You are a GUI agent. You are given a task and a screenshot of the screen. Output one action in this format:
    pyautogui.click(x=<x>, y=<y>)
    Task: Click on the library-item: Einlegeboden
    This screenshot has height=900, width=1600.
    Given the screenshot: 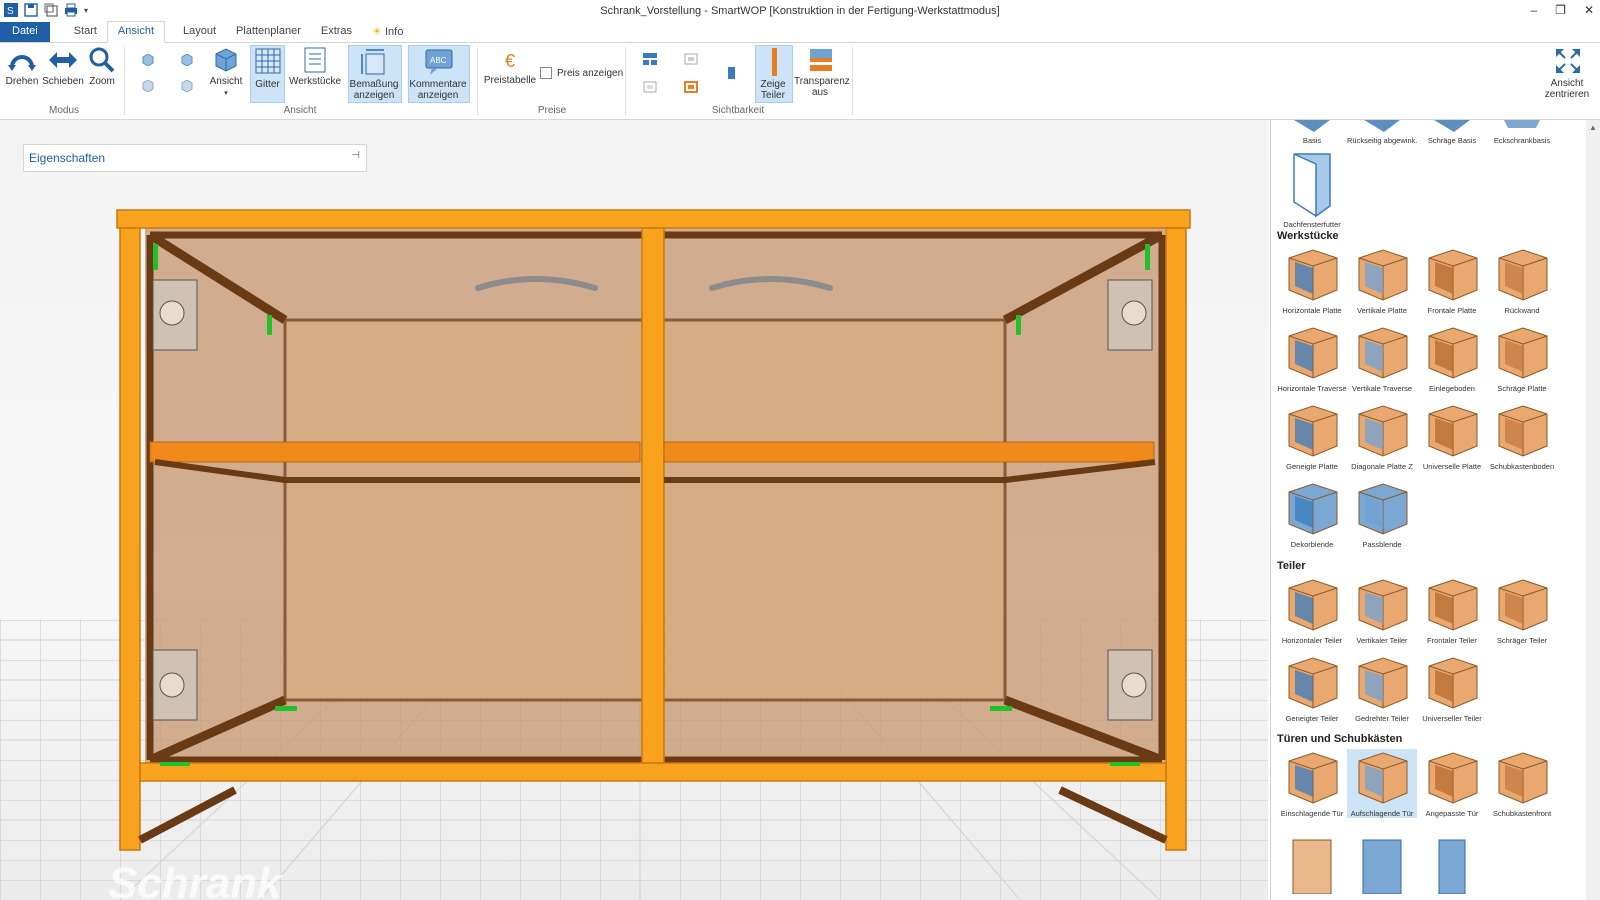 What is the action you would take?
    pyautogui.click(x=1452, y=358)
    